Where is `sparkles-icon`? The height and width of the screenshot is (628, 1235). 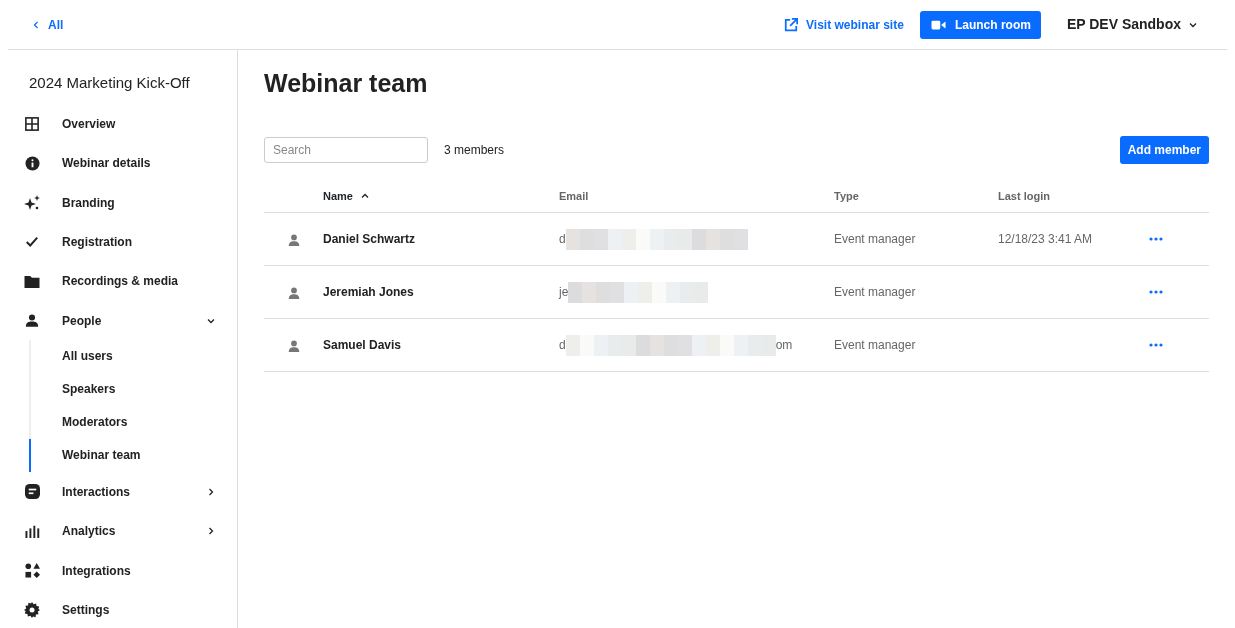
sparkles-icon is located at coordinates (32, 202).